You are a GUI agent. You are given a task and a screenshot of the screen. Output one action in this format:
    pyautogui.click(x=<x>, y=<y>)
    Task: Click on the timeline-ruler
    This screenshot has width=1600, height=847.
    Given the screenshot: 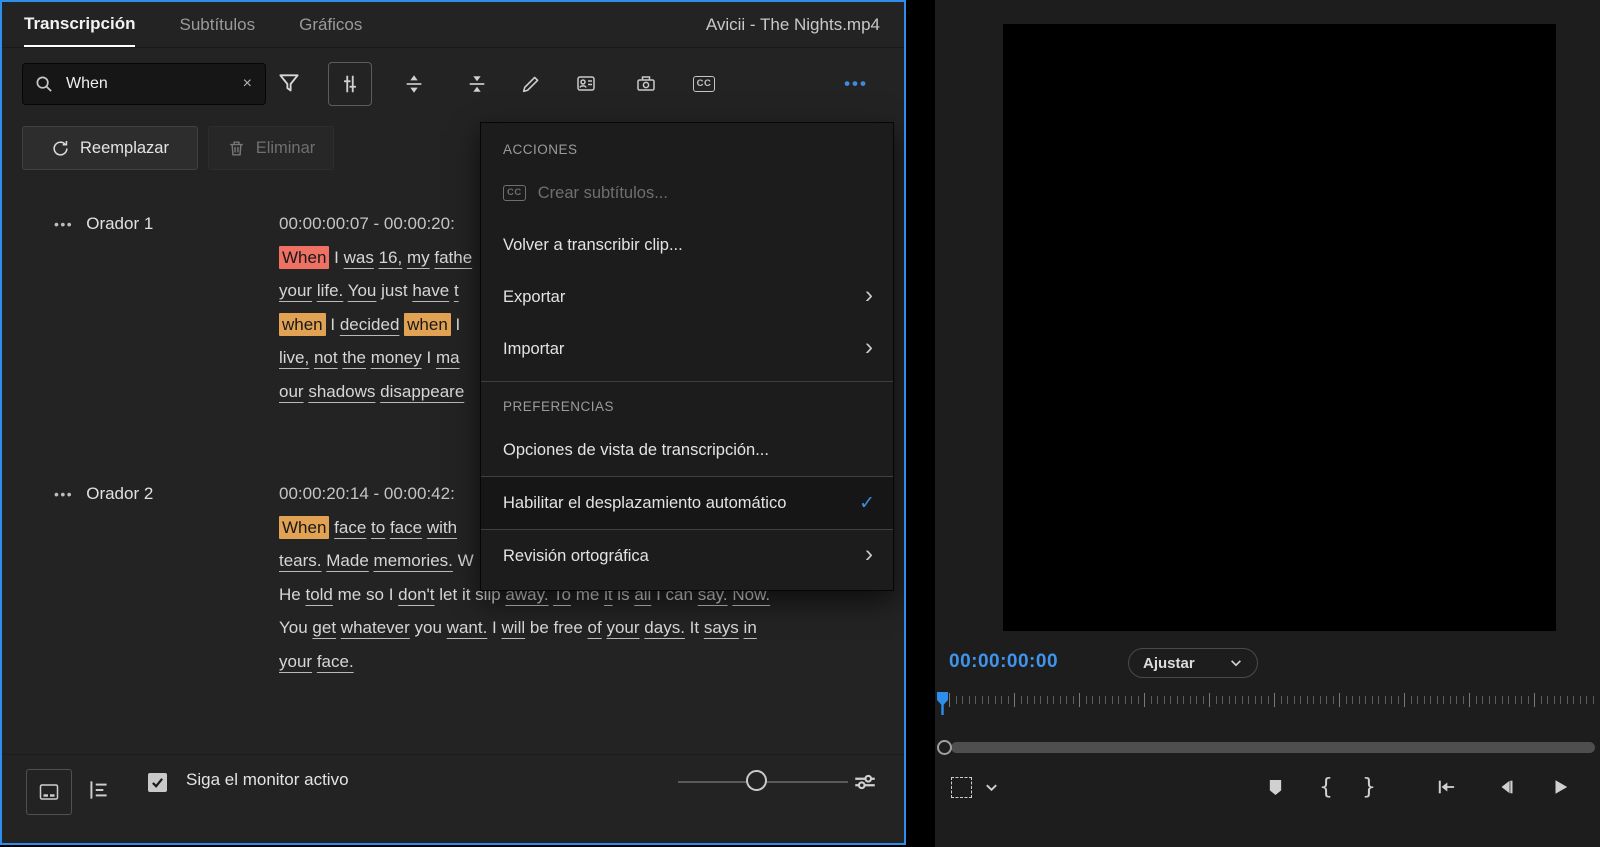 What is the action you would take?
    pyautogui.click(x=1267, y=705)
    